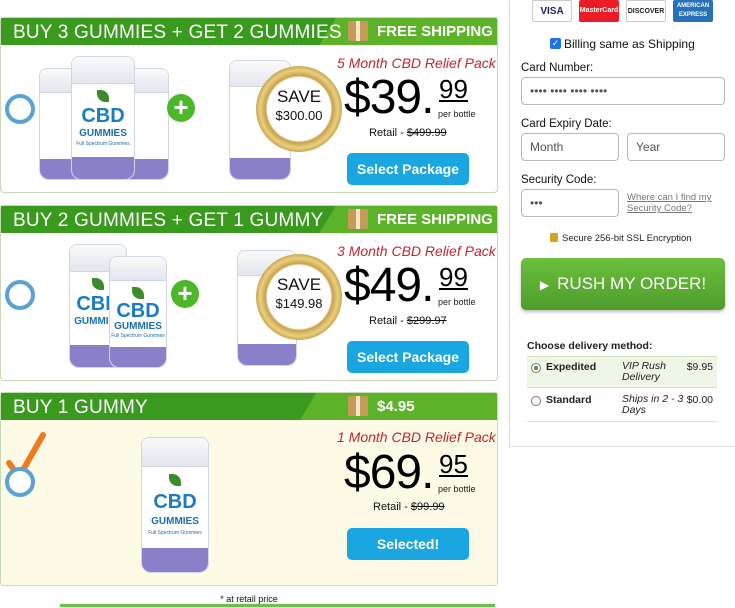 The image size is (735, 608). I want to click on delivery-option-standard: Standard Ships in 2 - 3 Days $0.00, so click(622, 406).